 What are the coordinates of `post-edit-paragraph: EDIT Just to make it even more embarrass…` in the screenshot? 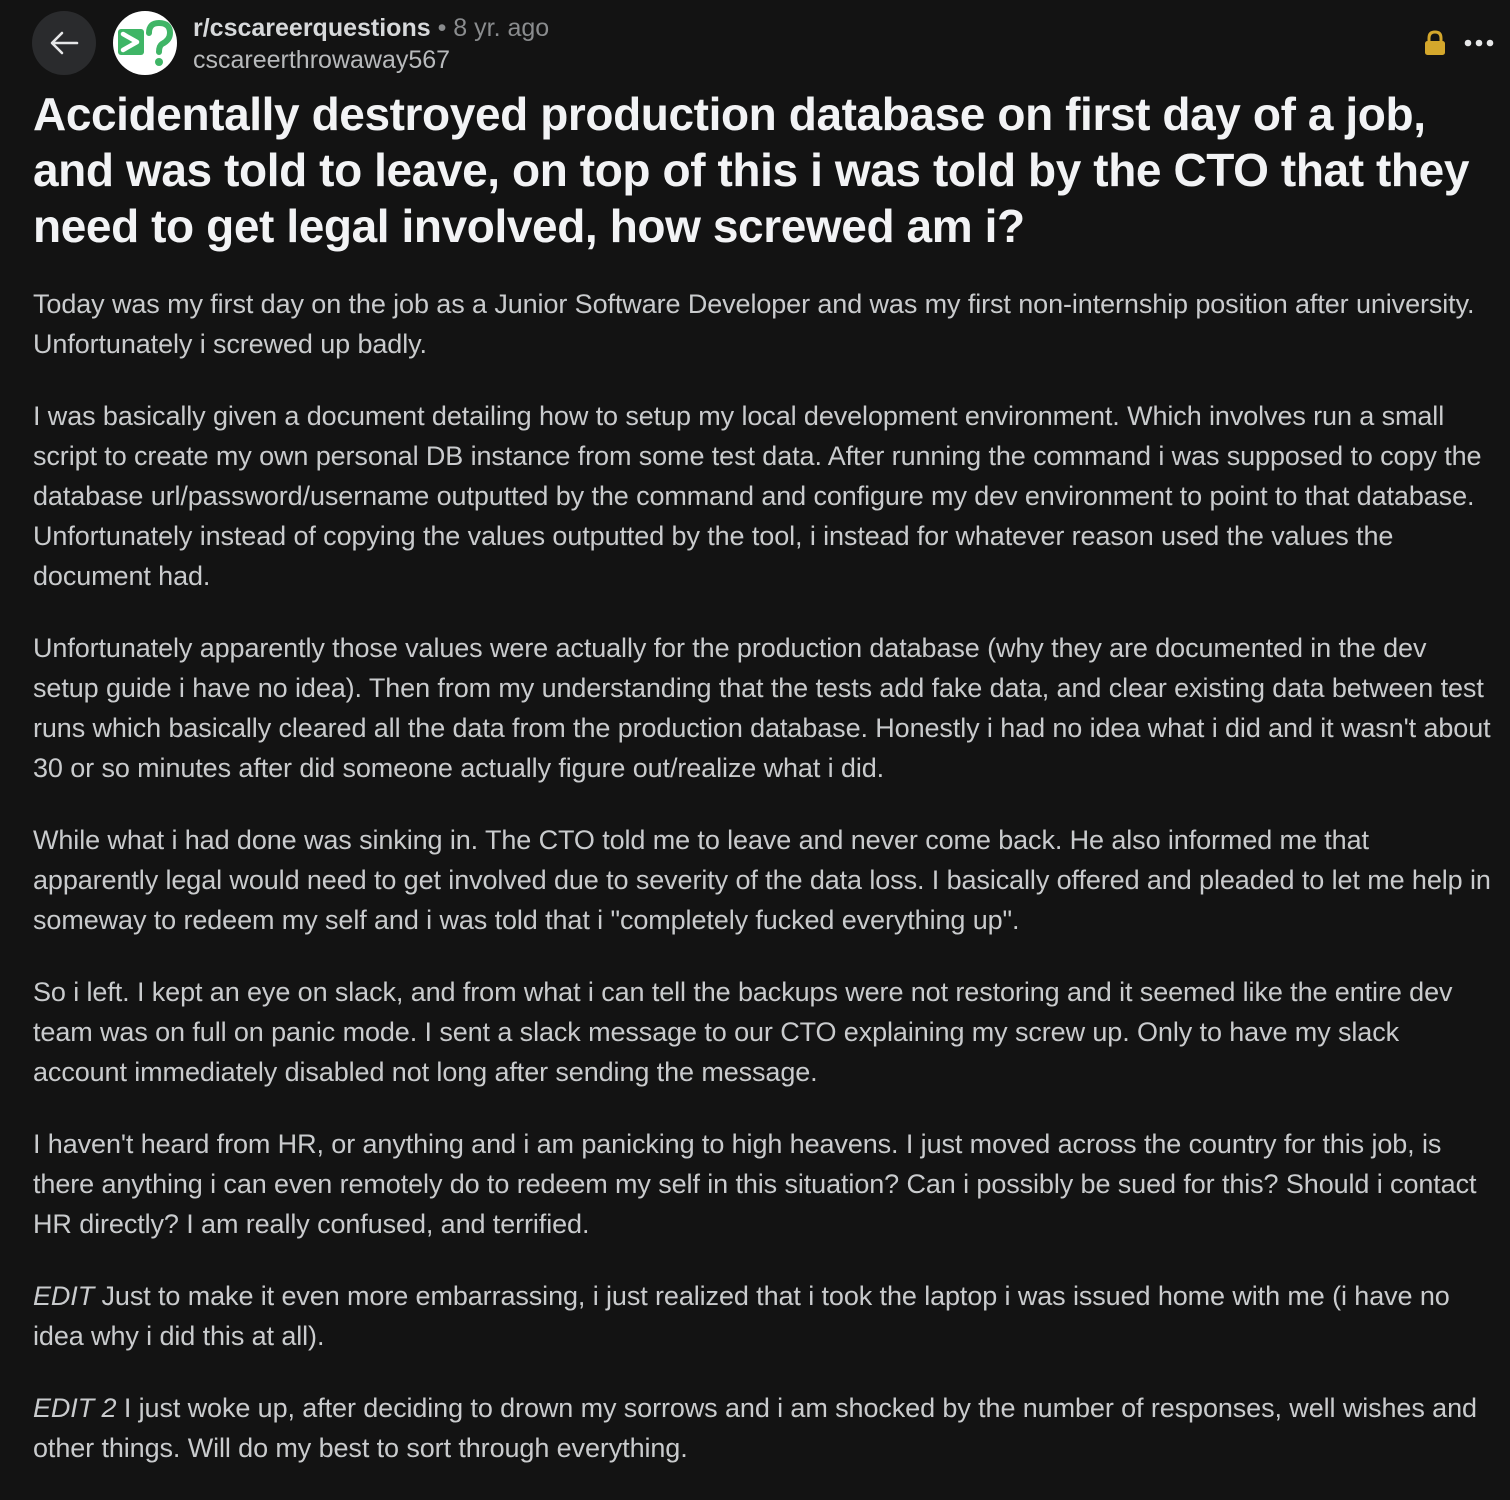 It's located at (764, 1316).